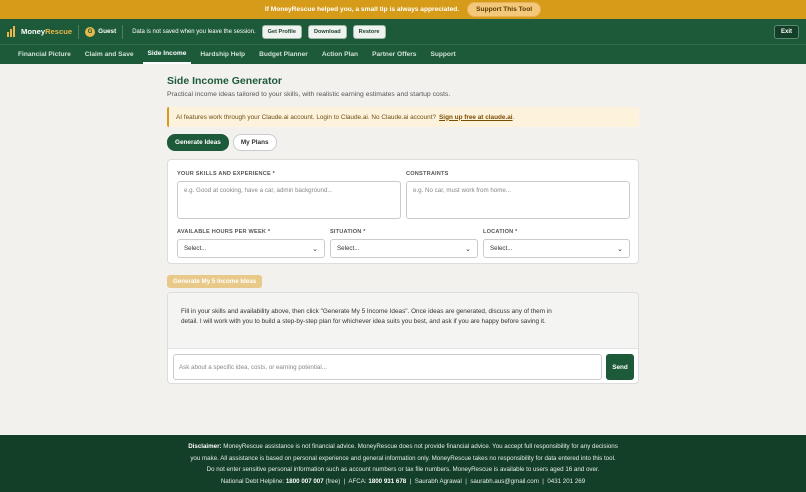  I want to click on helpline-number: 1800 007 007, so click(305, 481).